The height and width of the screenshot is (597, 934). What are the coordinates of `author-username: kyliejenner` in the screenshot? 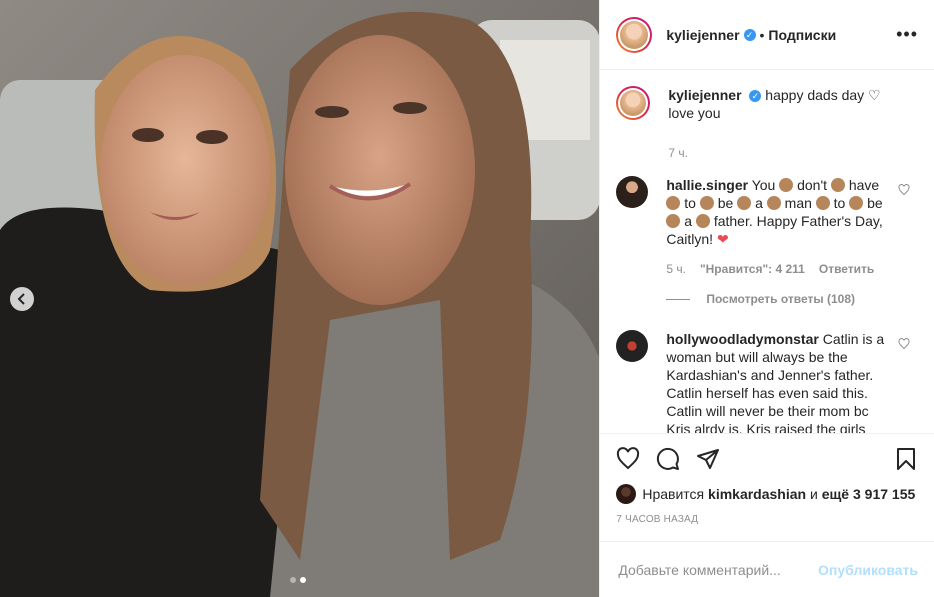 It's located at (702, 35).